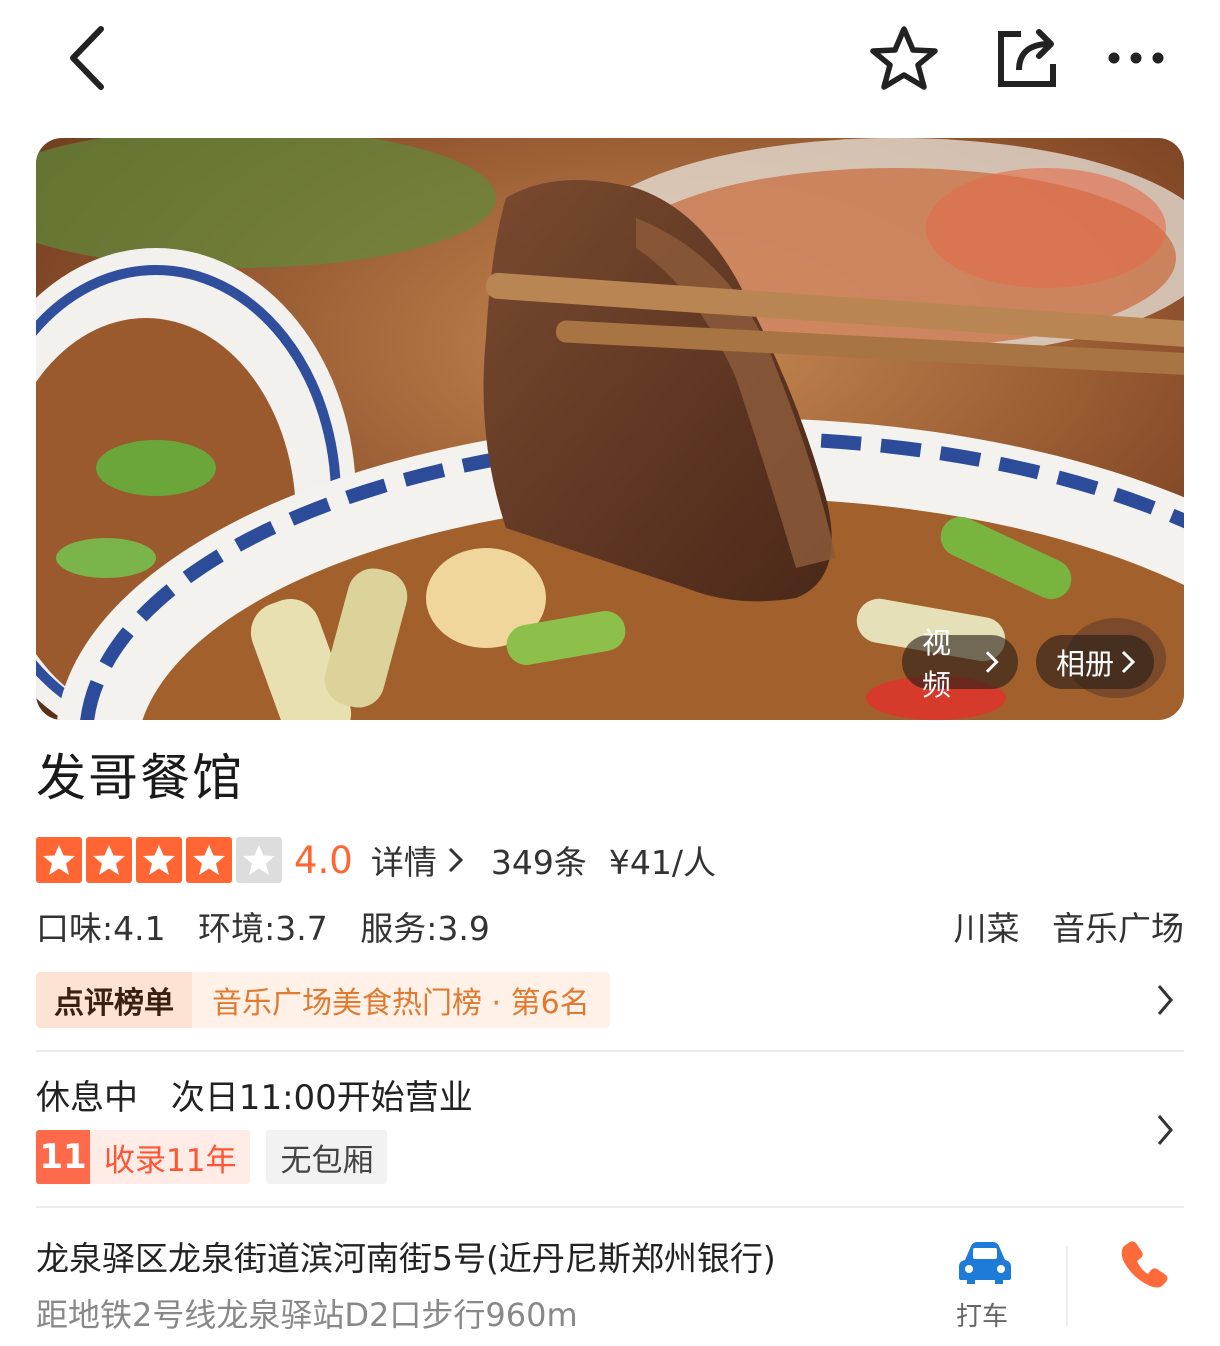 Image resolution: width=1220 pixels, height=1346 pixels. Describe the element at coordinates (321, 1098) in the screenshot. I see `next-open-time: 次日11:00开始营业` at that location.